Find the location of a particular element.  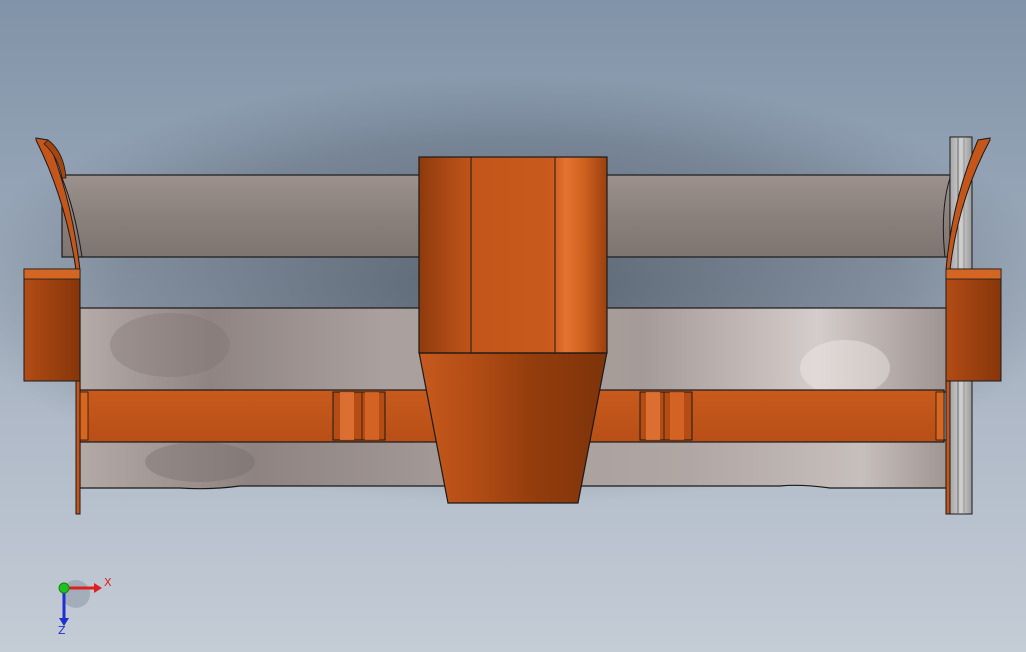

z-axis-label: Z is located at coordinates (62, 630).